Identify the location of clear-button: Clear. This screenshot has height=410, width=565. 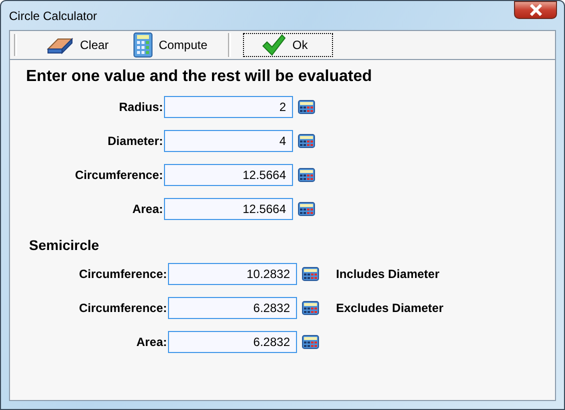
(77, 45).